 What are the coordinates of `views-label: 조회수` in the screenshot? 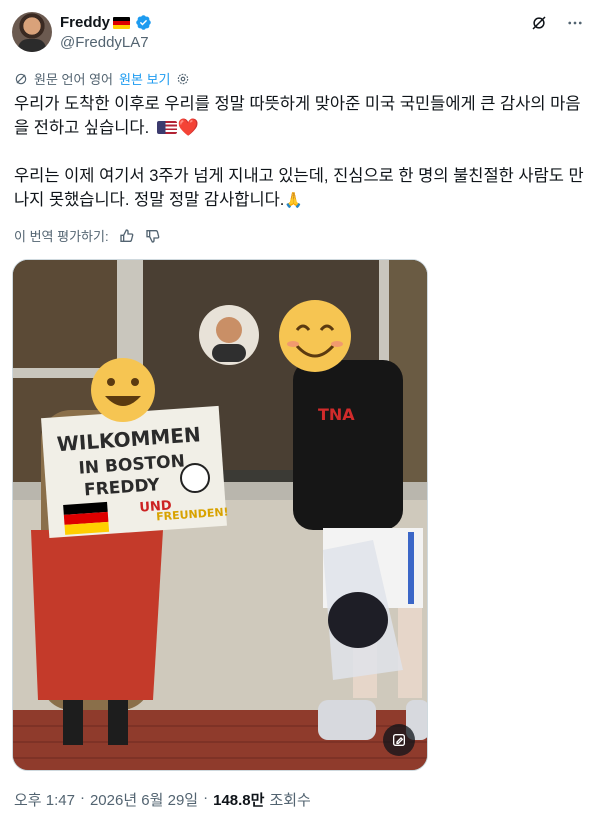 It's located at (290, 800).